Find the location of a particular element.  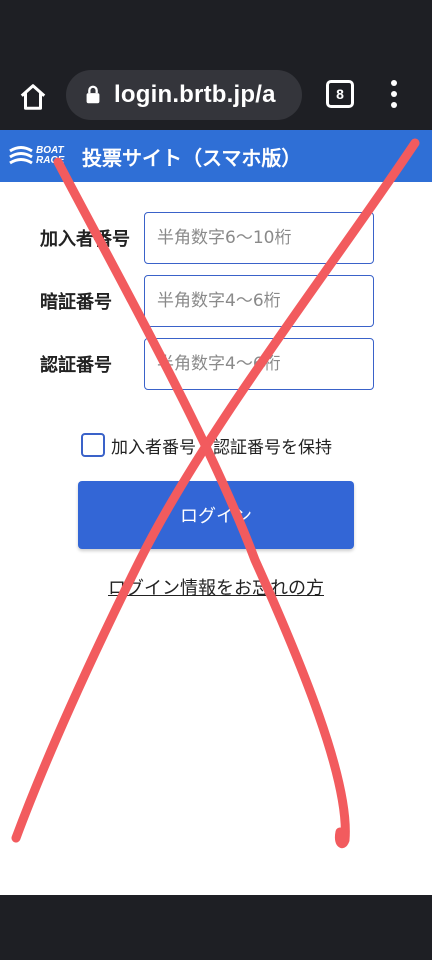

browser-toolbar: login.brtb.jp/a 8 is located at coordinates (216, 97).